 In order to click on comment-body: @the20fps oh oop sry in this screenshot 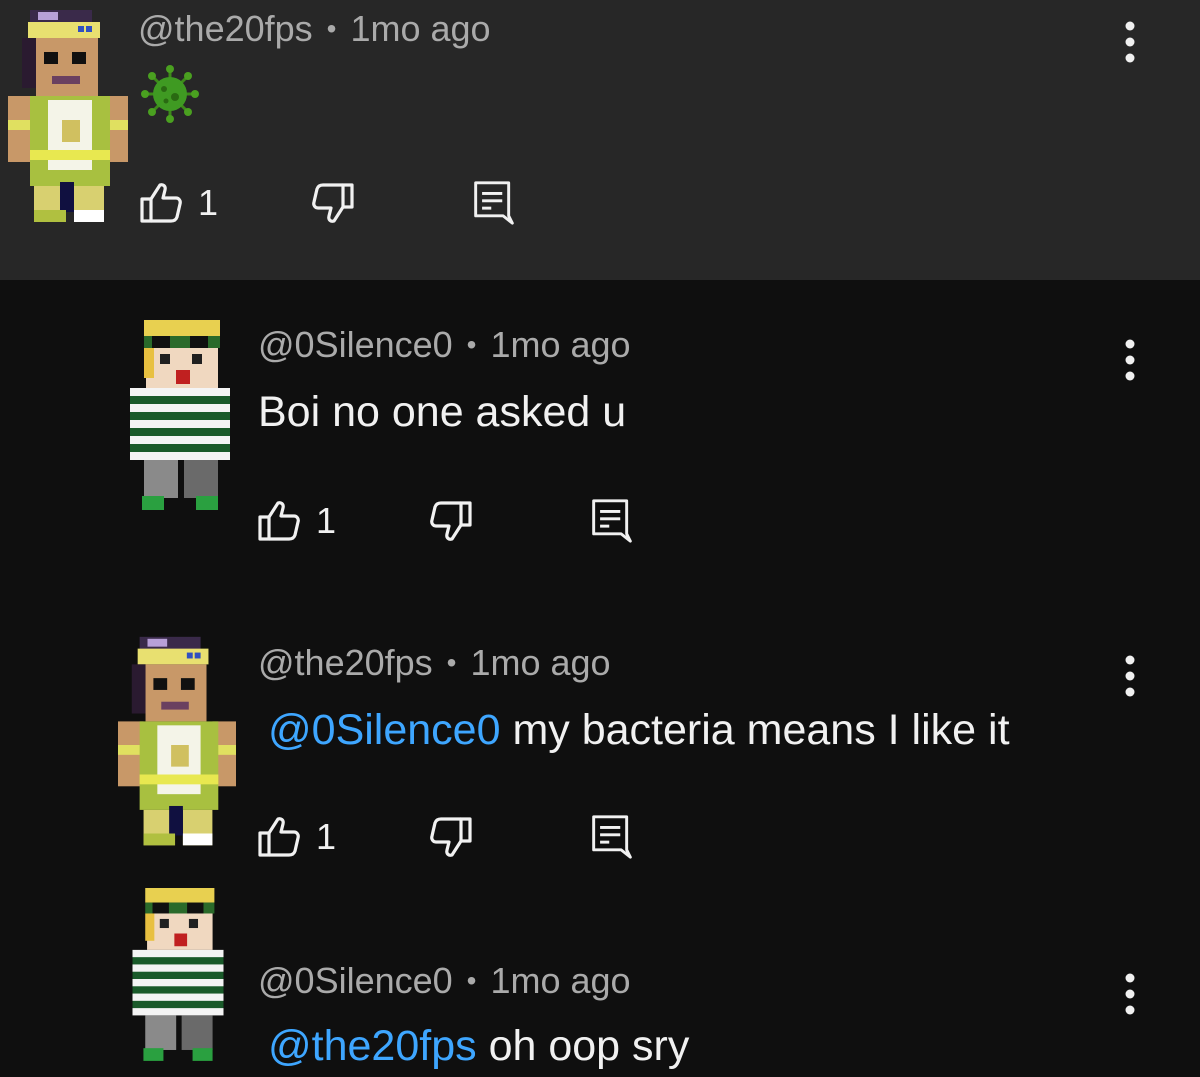, I will do `click(478, 1046)`.